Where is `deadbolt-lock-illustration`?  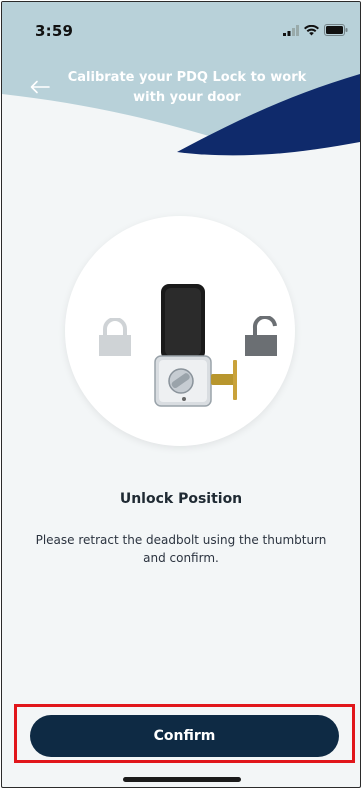 deadbolt-lock-illustration is located at coordinates (195, 345).